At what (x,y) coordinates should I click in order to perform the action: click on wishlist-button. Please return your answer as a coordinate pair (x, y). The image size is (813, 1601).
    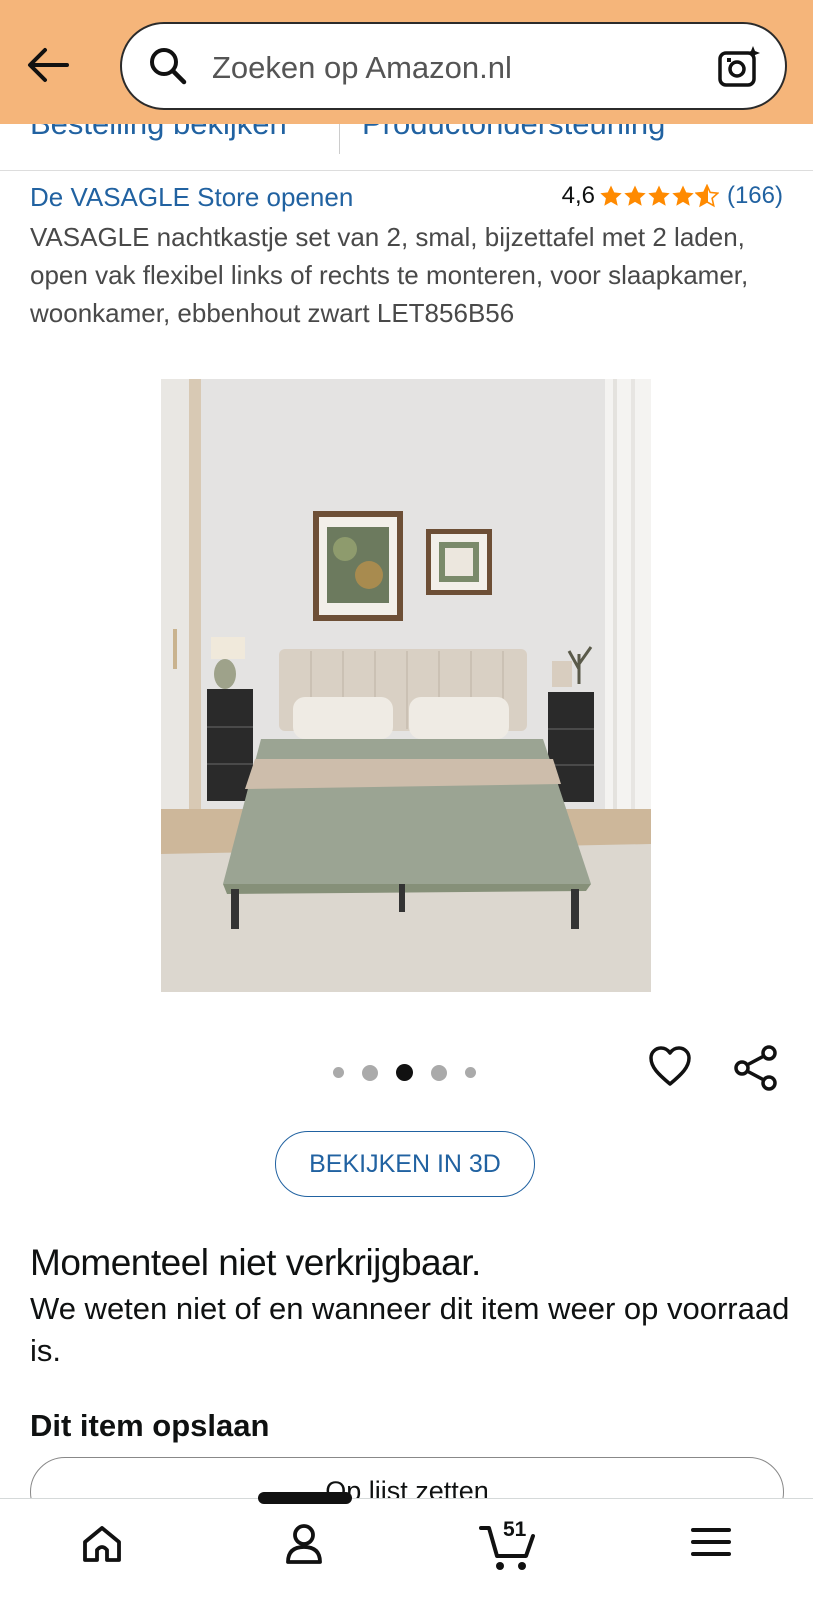
    Looking at the image, I should click on (670, 1068).